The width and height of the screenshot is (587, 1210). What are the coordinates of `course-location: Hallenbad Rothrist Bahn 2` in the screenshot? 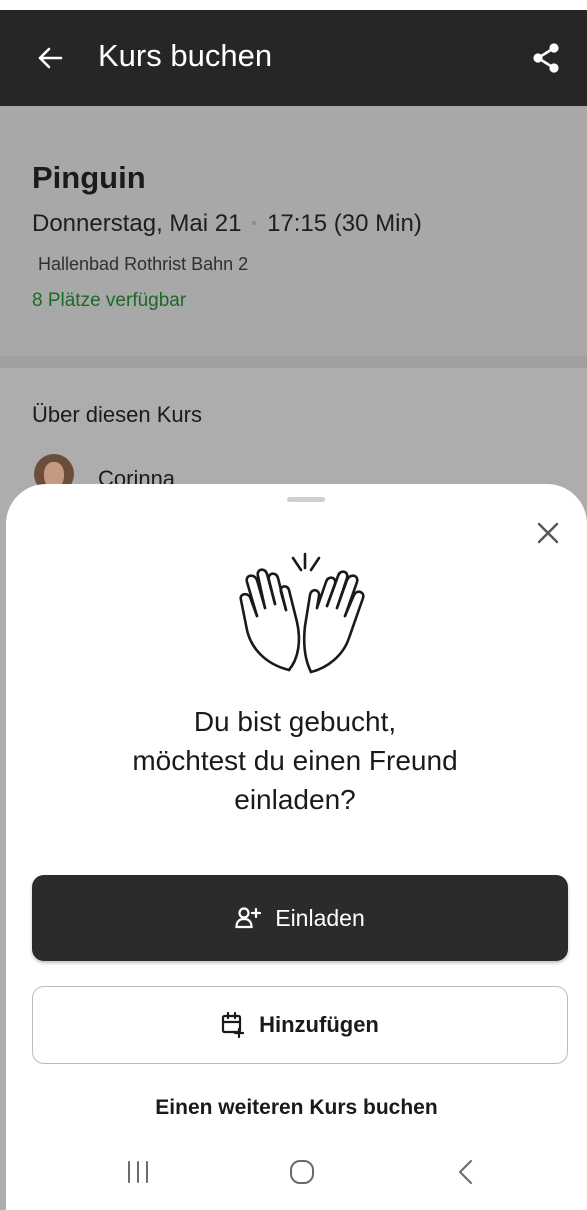 It's located at (143, 264).